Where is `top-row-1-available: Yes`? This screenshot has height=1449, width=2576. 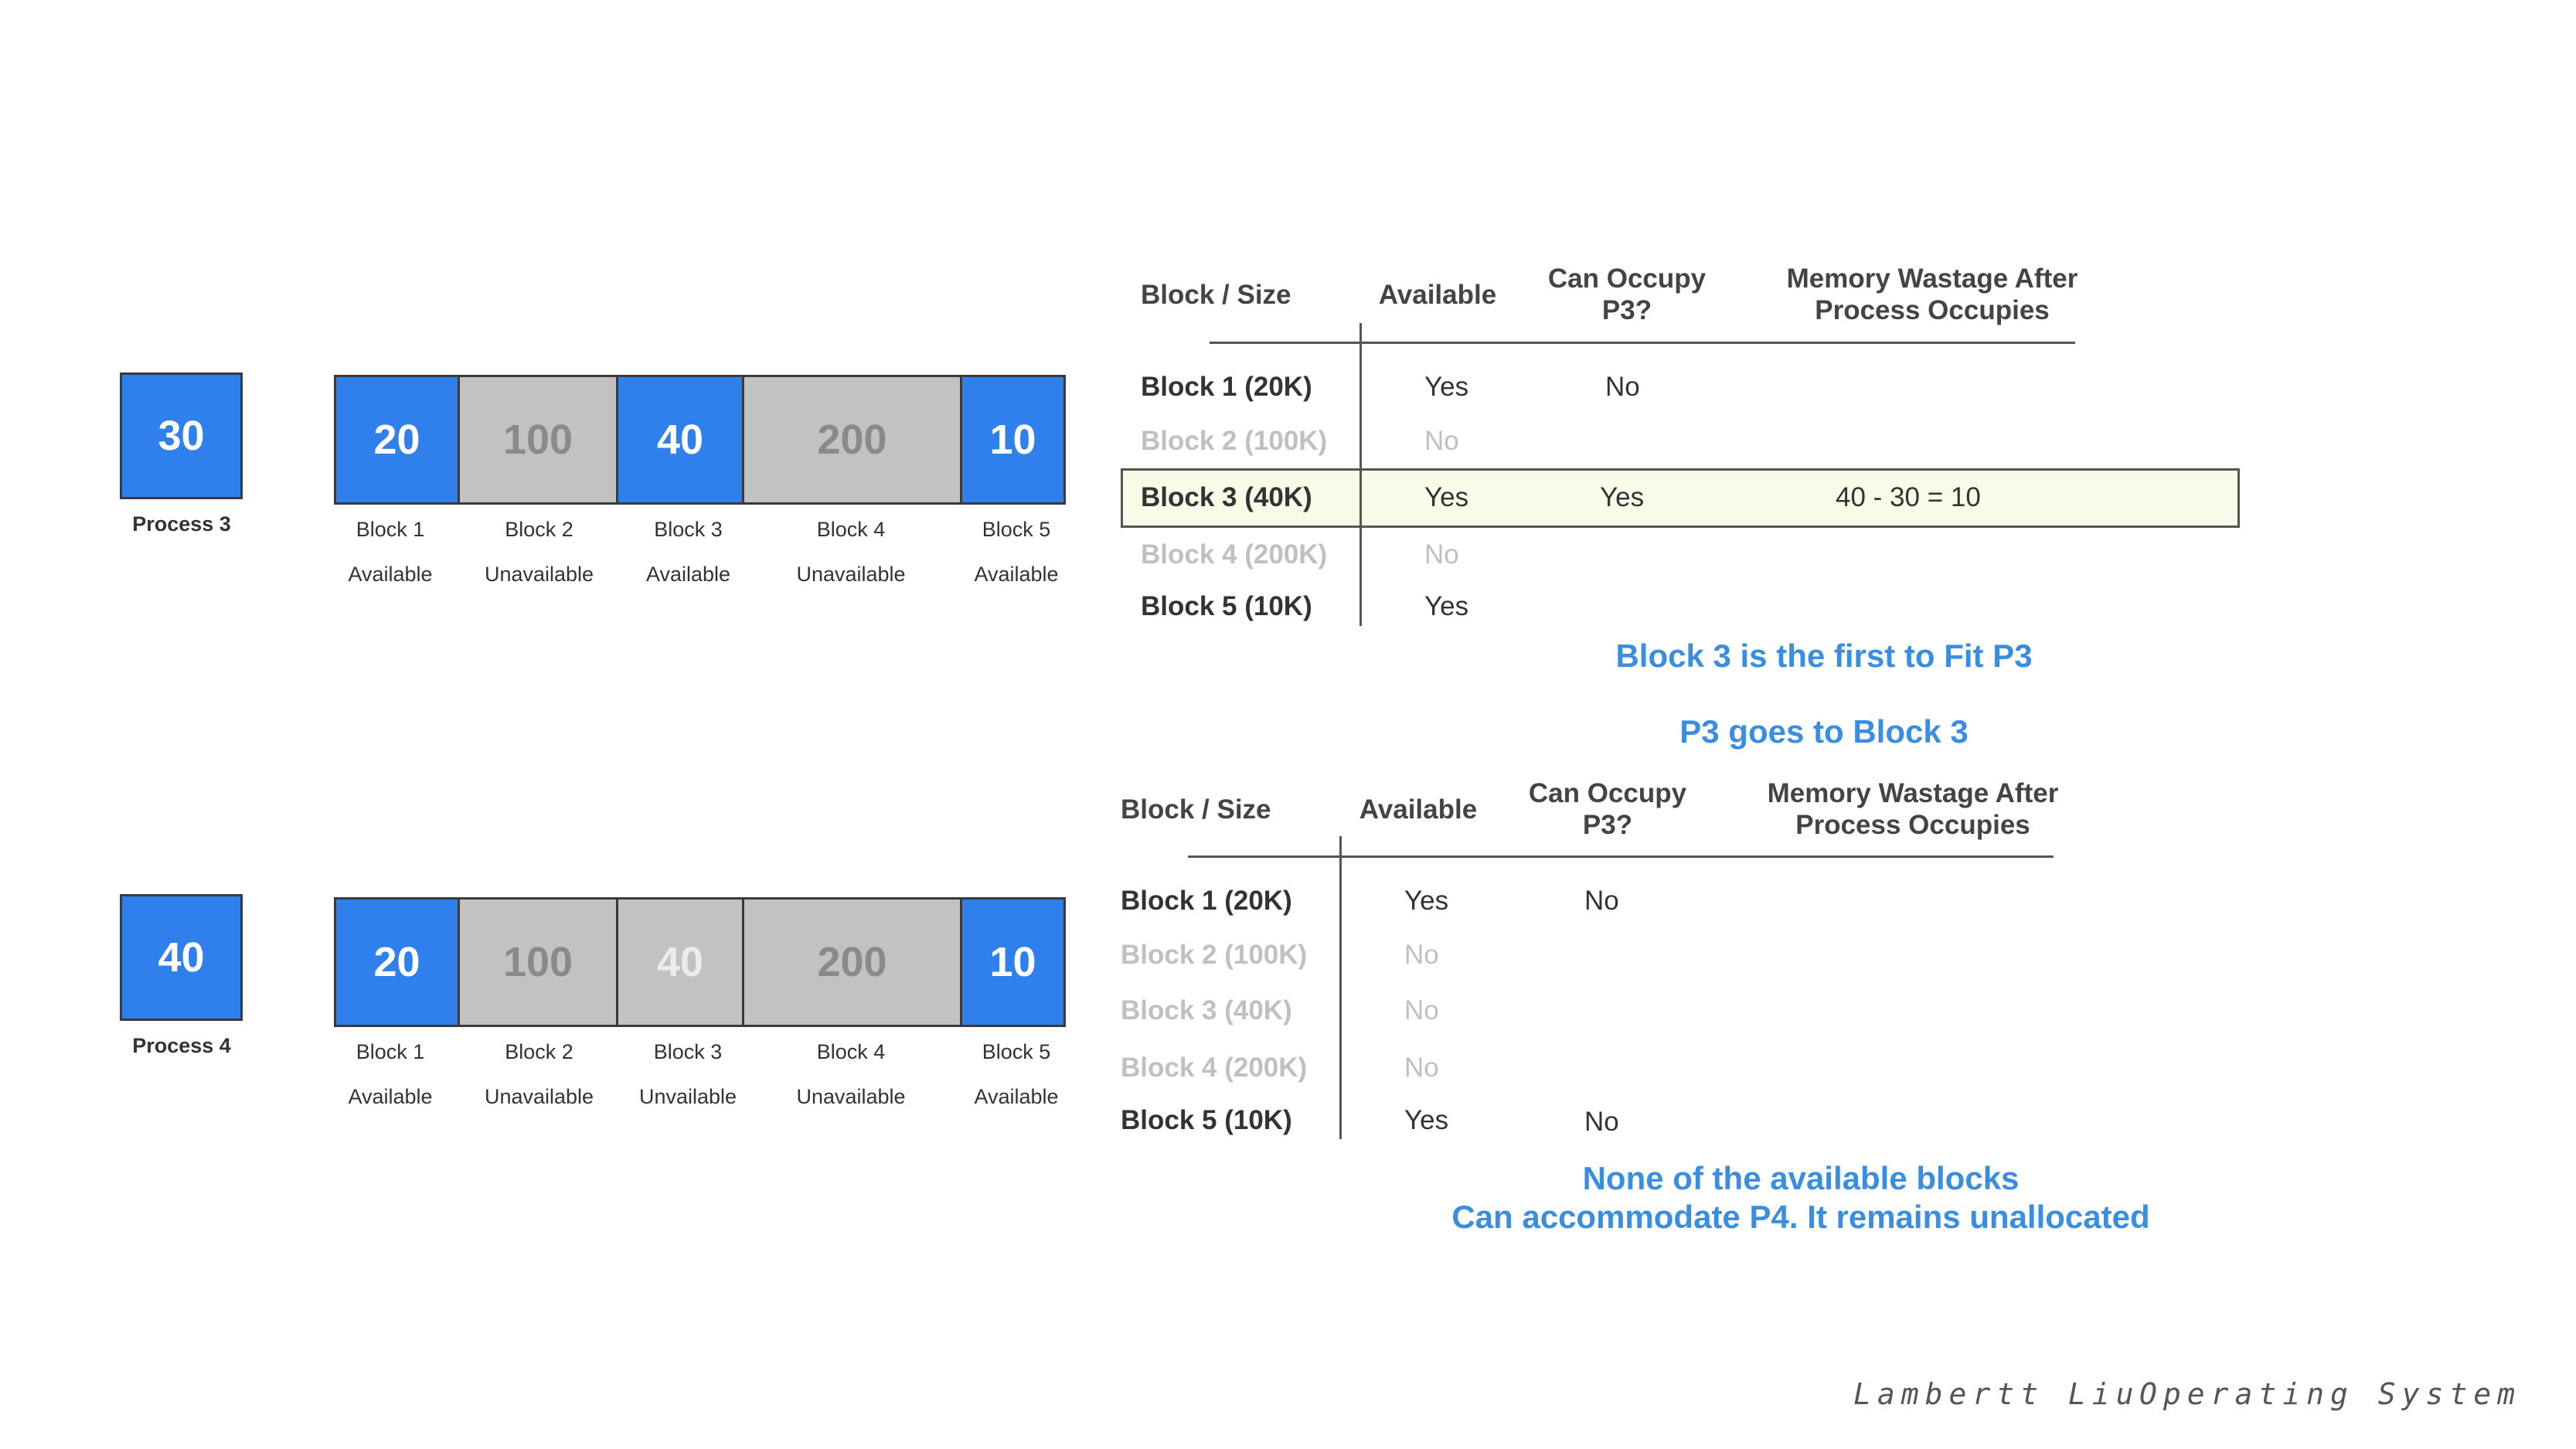
top-row-1-available: Yes is located at coordinates (1446, 387).